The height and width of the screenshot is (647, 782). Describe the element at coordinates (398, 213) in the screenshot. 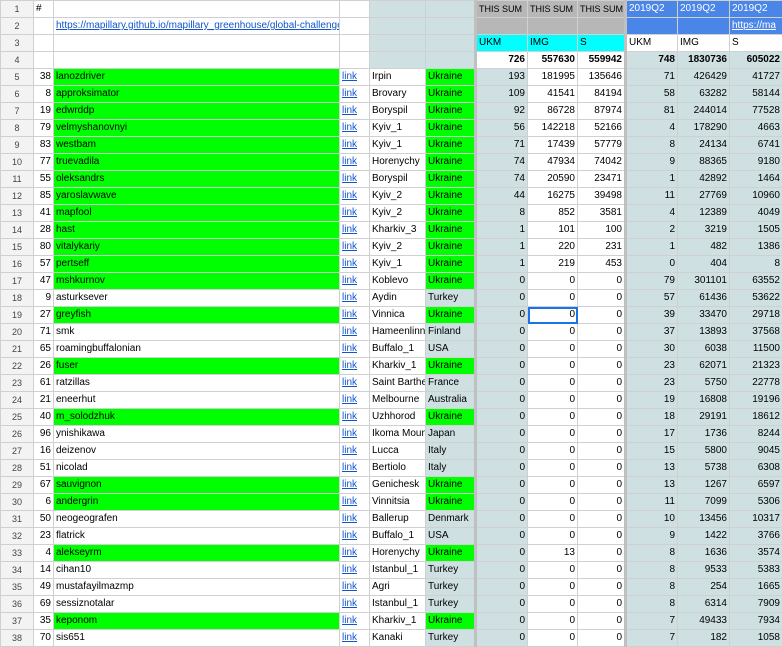

I see `city-cell: Kyiv_2` at that location.